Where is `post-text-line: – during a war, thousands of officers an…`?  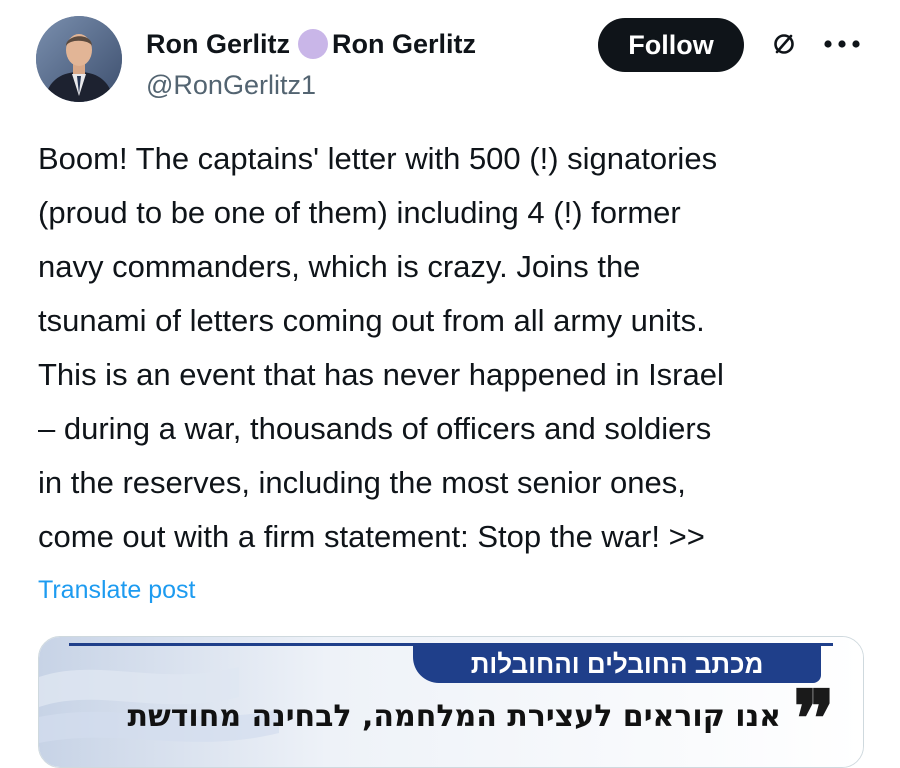
post-text-line: – during a war, thousands of officers an… is located at coordinates (375, 428).